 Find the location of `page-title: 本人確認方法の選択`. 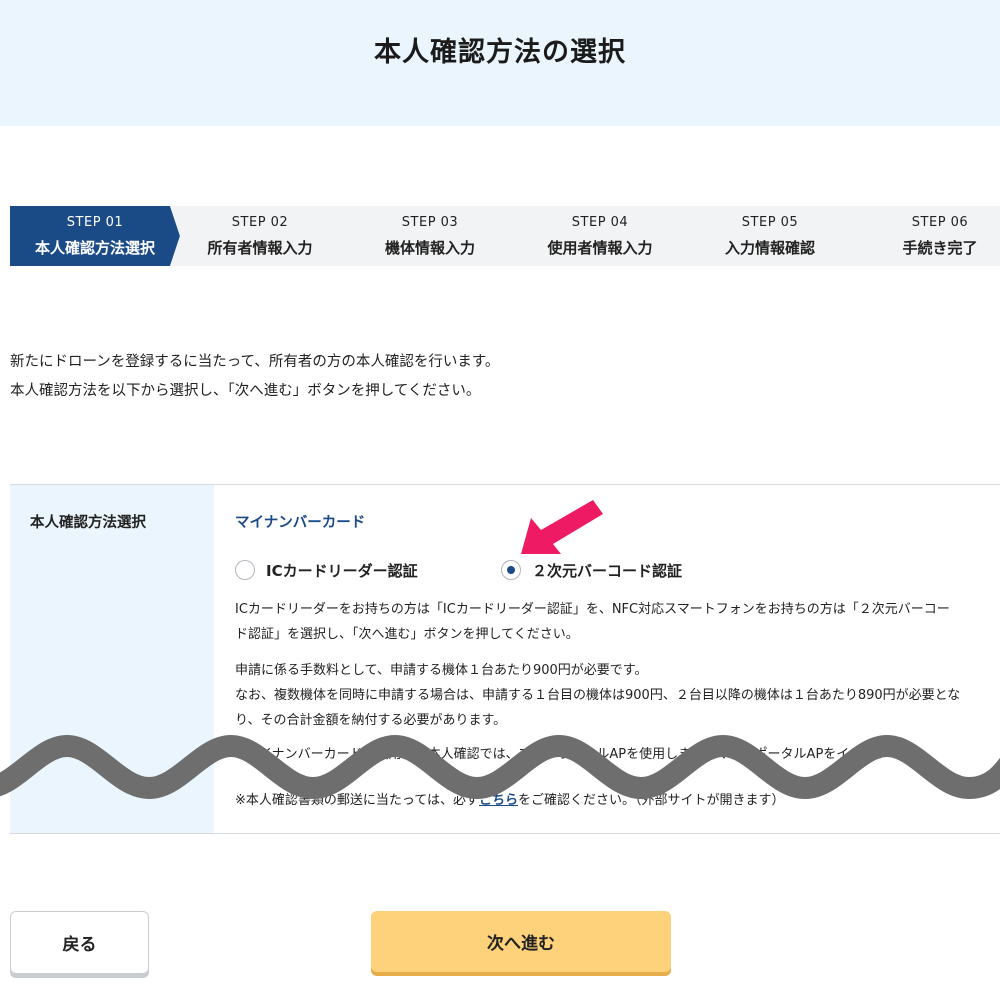

page-title: 本人確認方法の選択 is located at coordinates (500, 52).